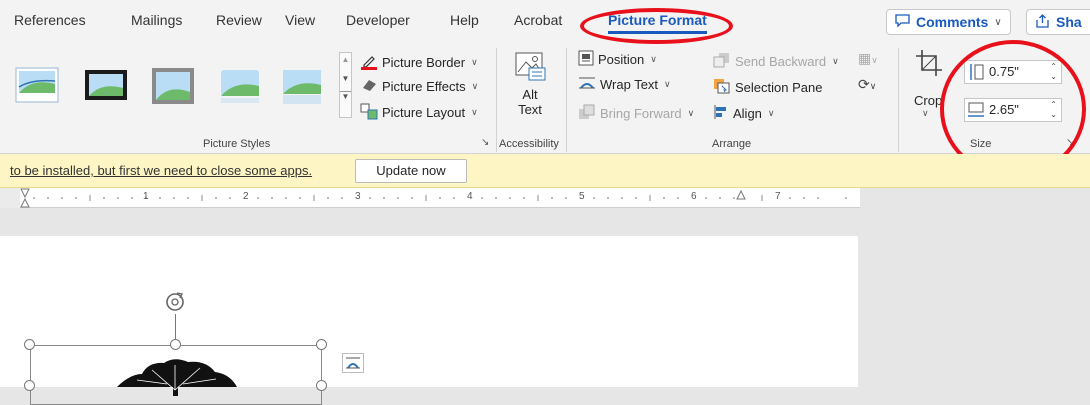  I want to click on tab-references: References, so click(50, 20).